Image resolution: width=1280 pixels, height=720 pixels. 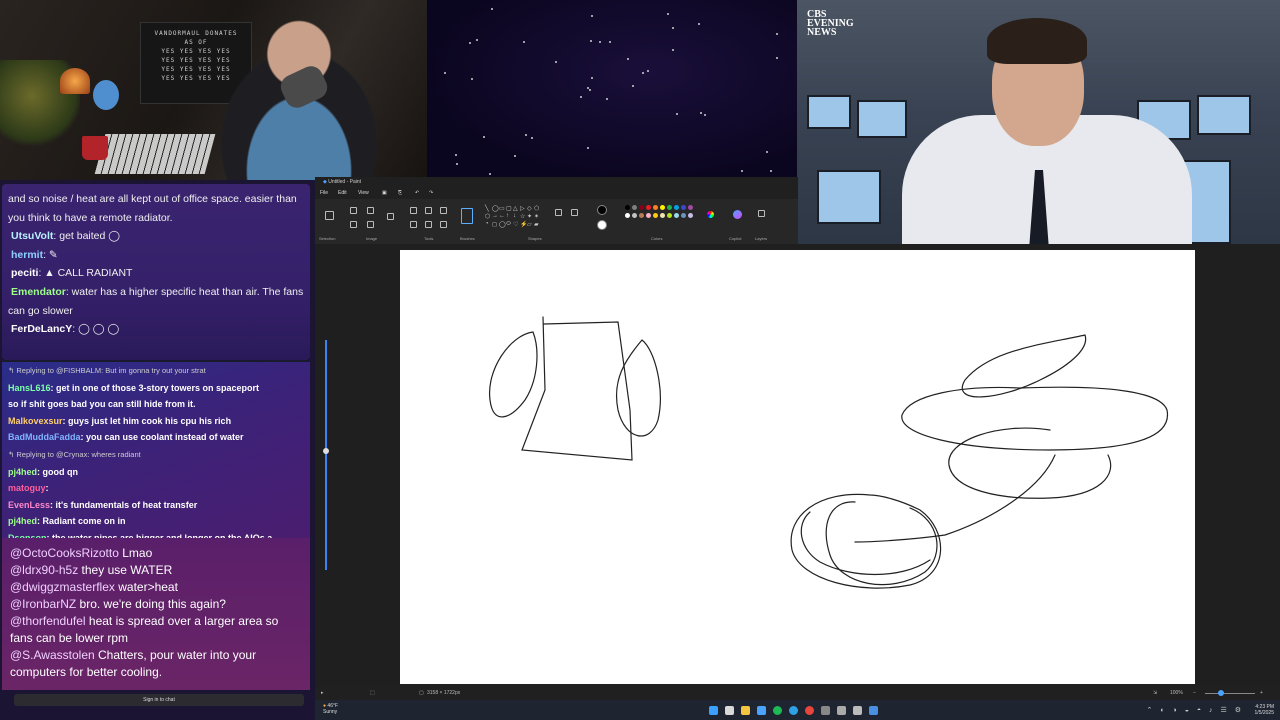 What do you see at coordinates (536, 216) in the screenshot?
I see `shape-option-icon: ✶` at bounding box center [536, 216].